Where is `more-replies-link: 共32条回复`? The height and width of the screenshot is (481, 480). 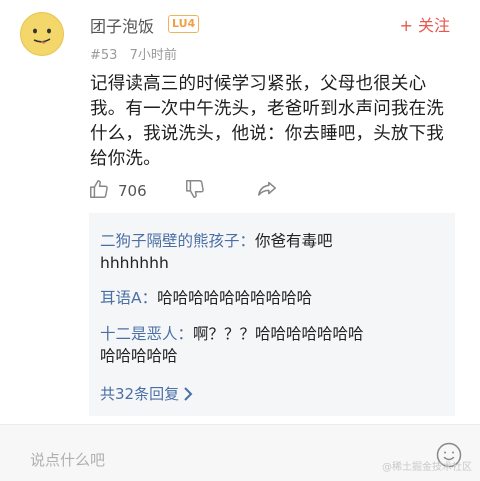
more-replies-link: 共32条回复 is located at coordinates (146, 393).